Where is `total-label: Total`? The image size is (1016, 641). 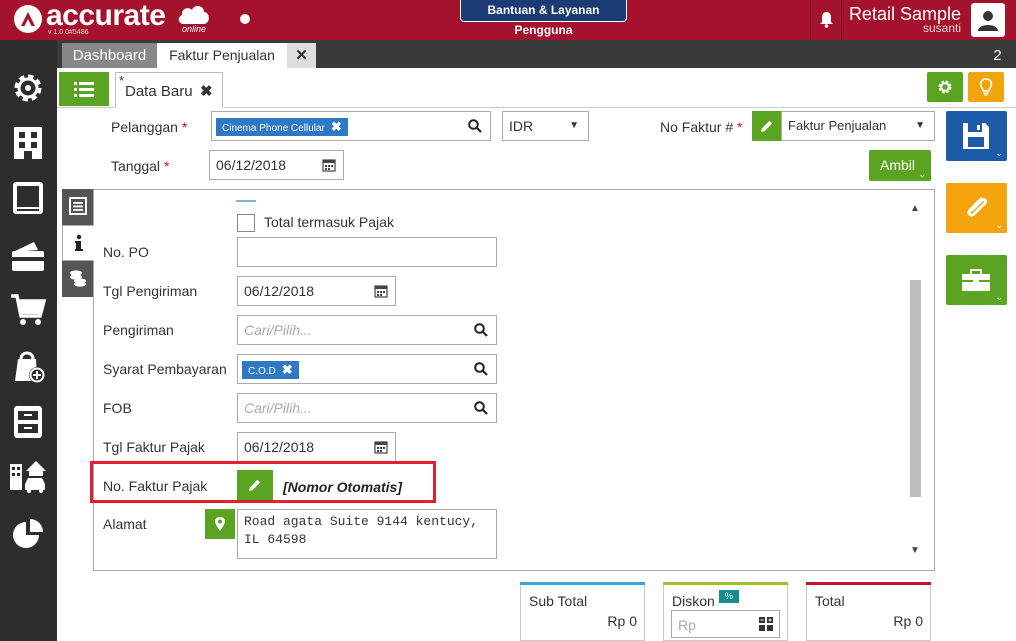 total-label: Total is located at coordinates (830, 601).